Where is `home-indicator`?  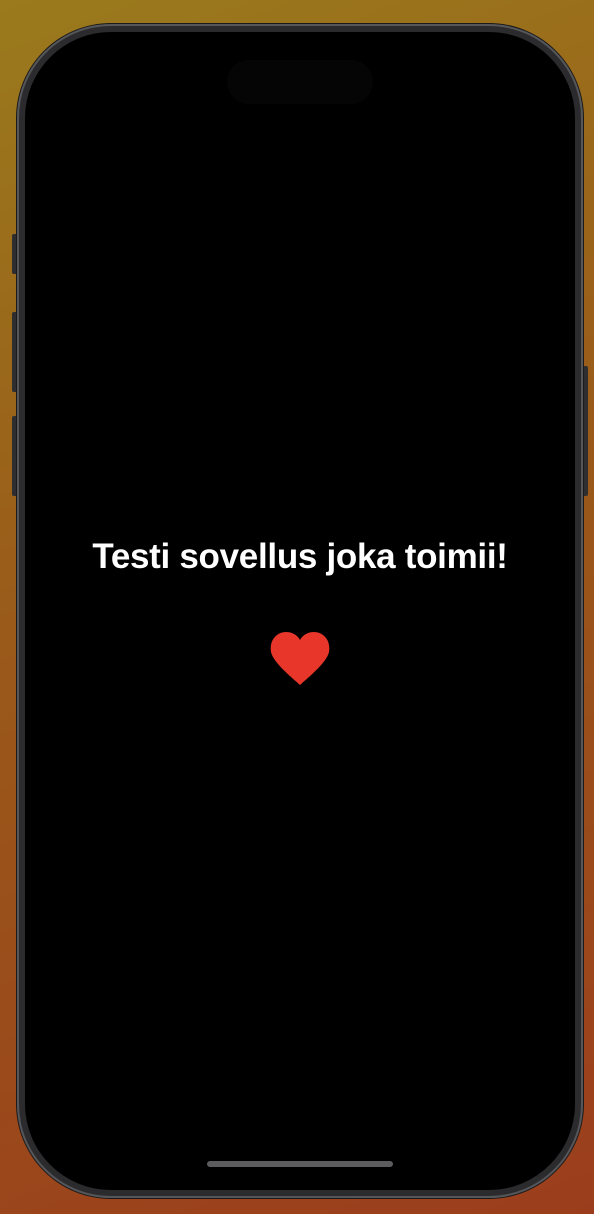
home-indicator is located at coordinates (300, 1164).